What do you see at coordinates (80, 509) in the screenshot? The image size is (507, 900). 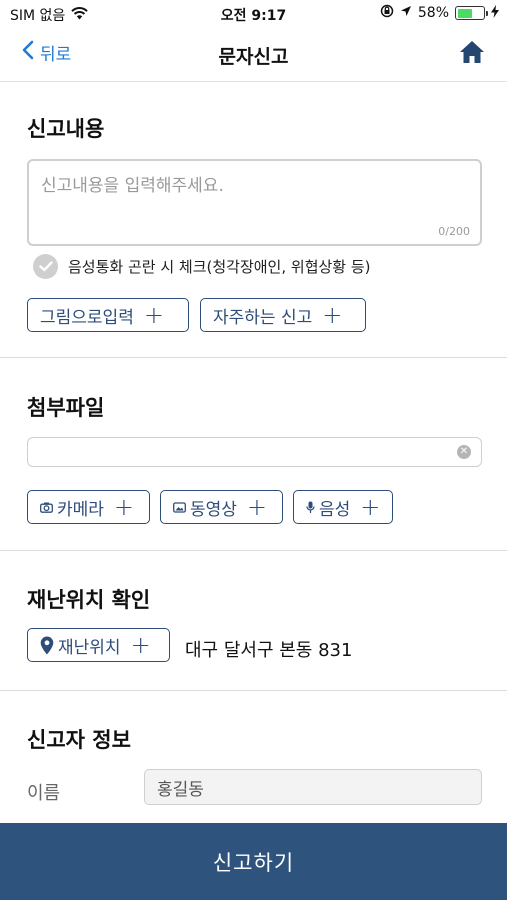 I see `camera-label: 카메라` at bounding box center [80, 509].